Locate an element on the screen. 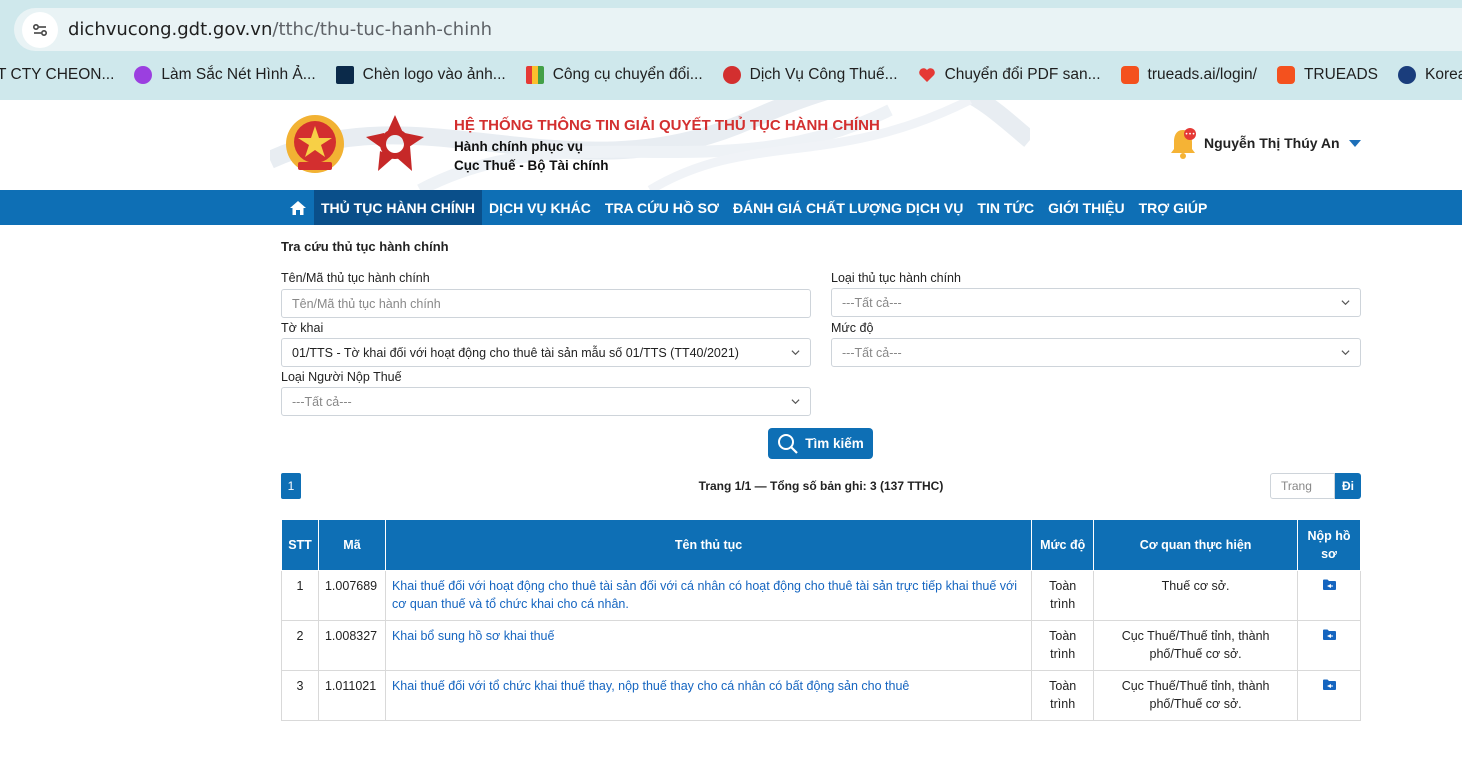 The height and width of the screenshot is (768, 1462). cell-stt: 3 is located at coordinates (300, 695).